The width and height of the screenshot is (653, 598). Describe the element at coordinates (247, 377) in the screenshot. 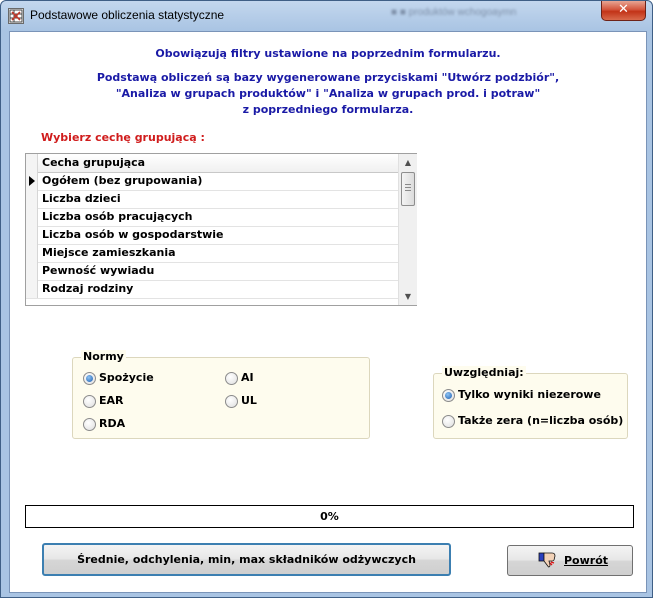

I see `radio-label: AI` at that location.